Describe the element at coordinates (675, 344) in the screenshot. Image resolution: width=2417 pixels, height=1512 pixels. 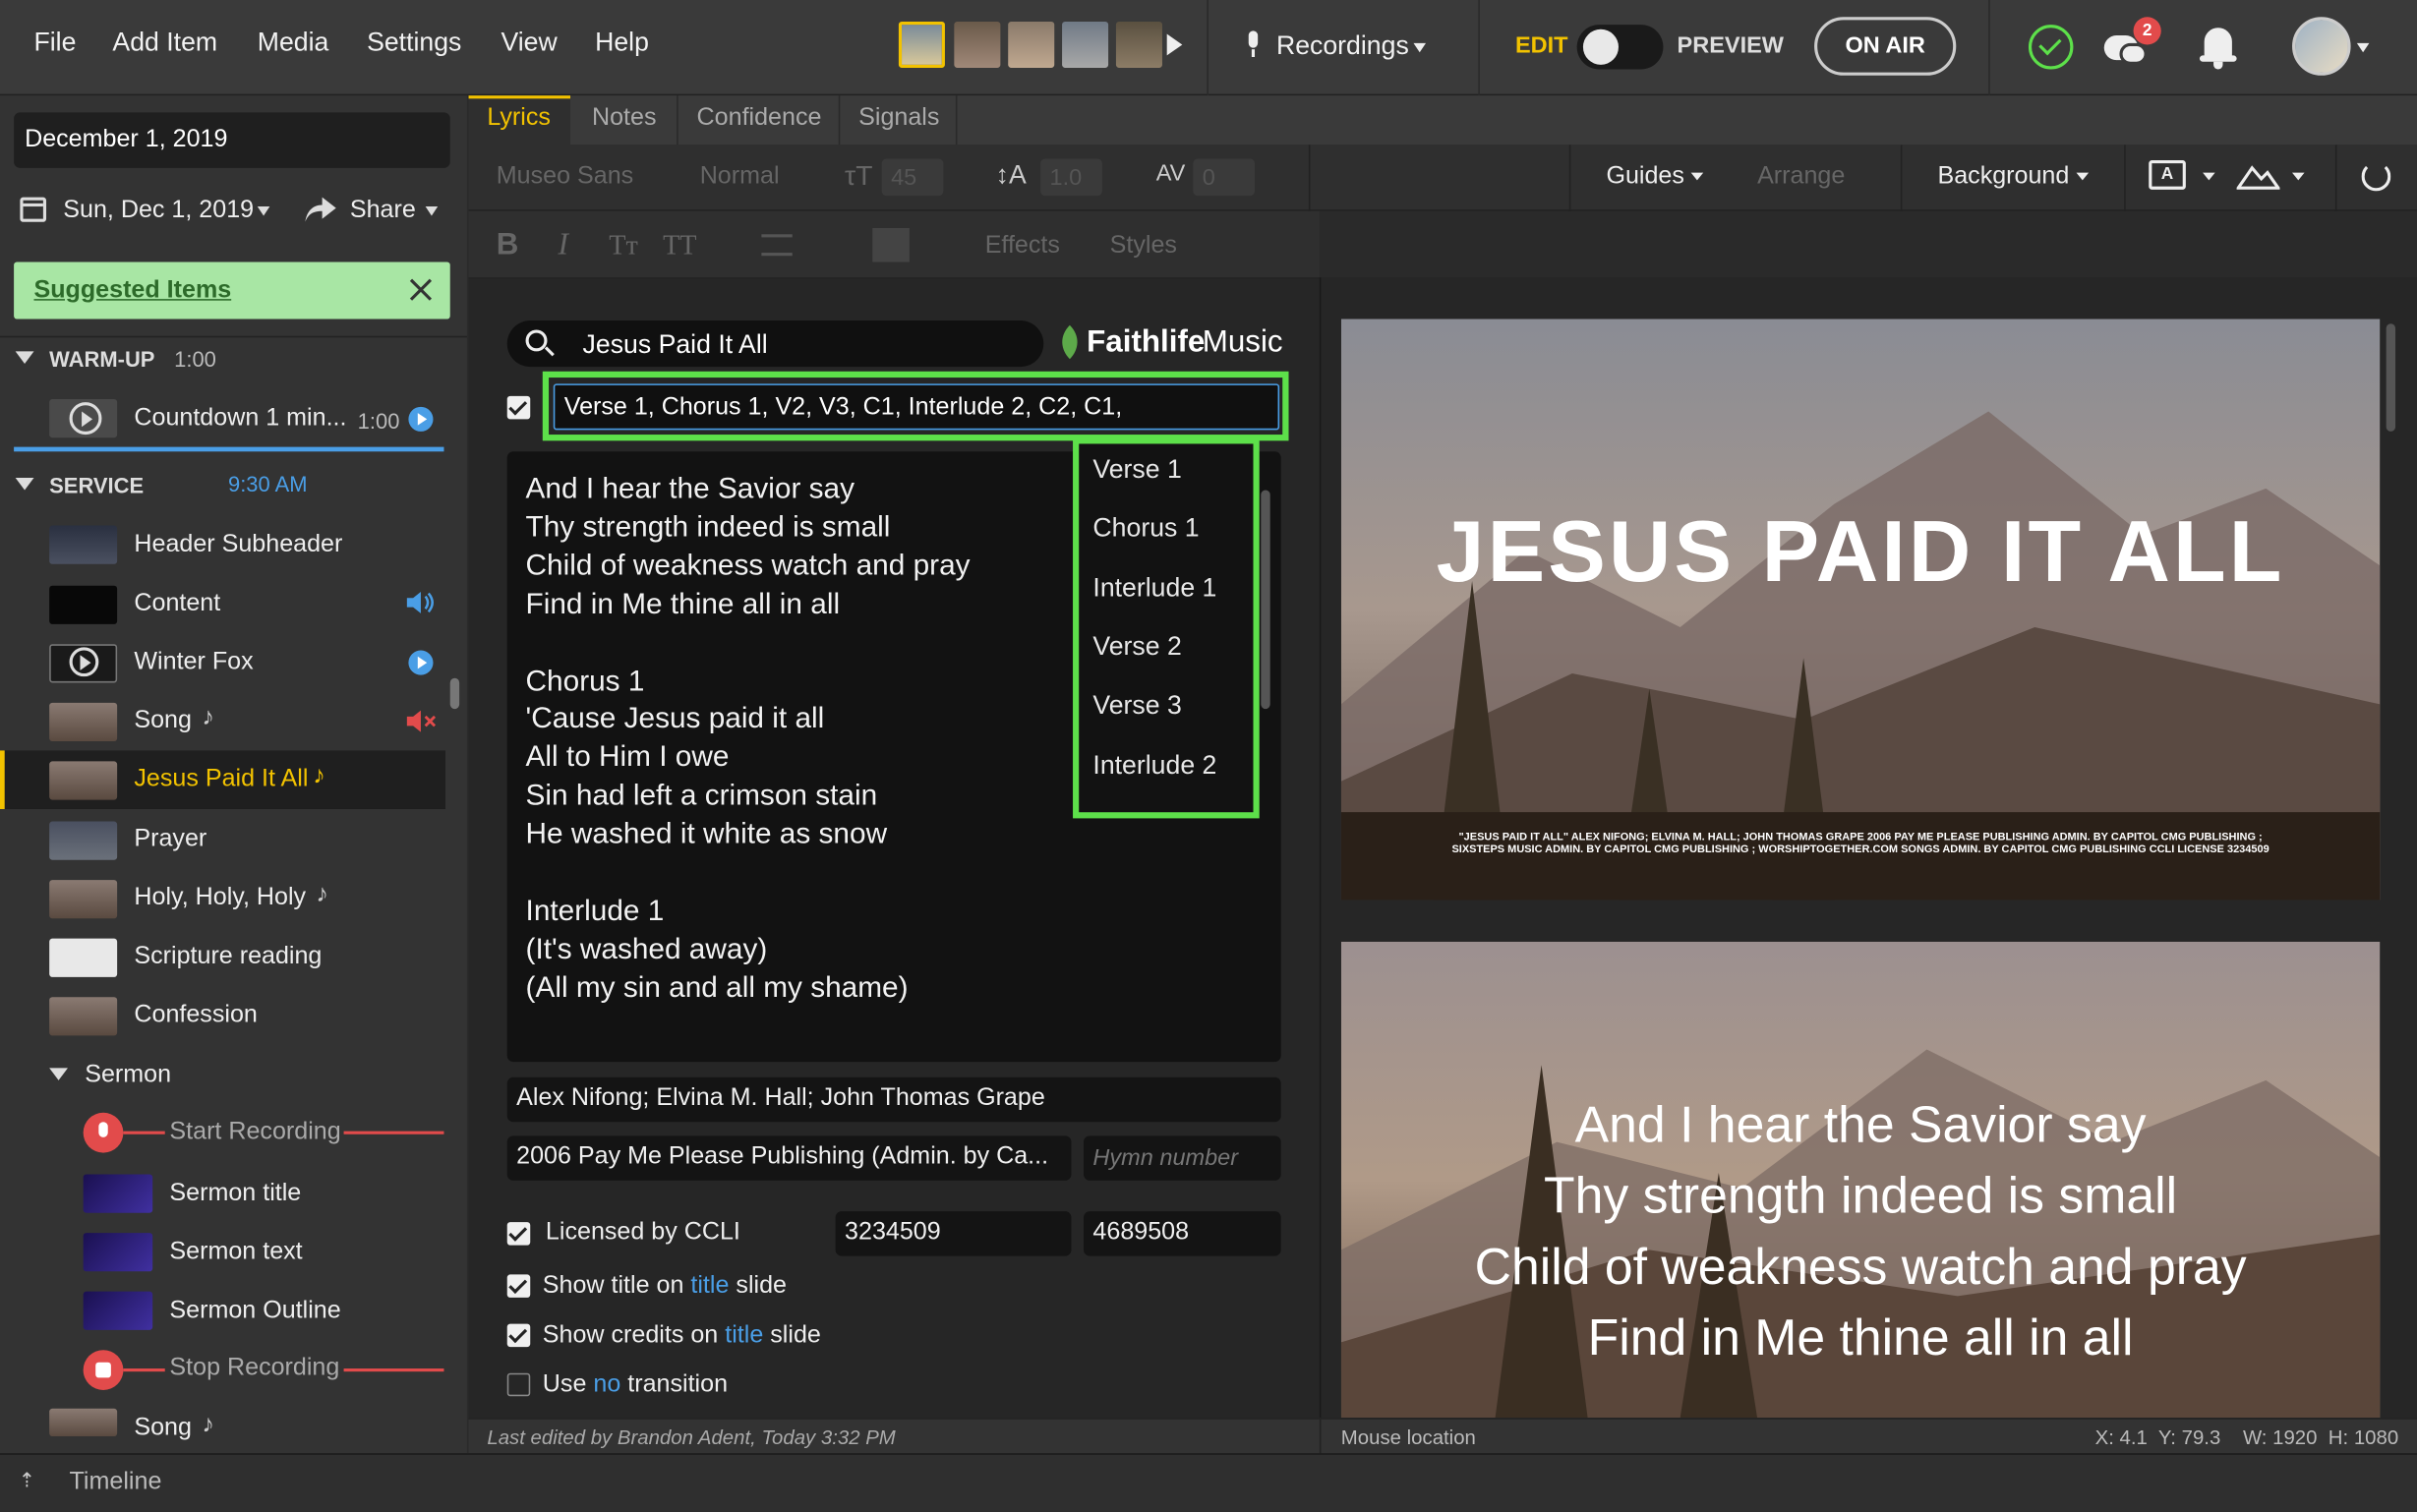
I see `song-search-value: Jesus Paid It All` at that location.